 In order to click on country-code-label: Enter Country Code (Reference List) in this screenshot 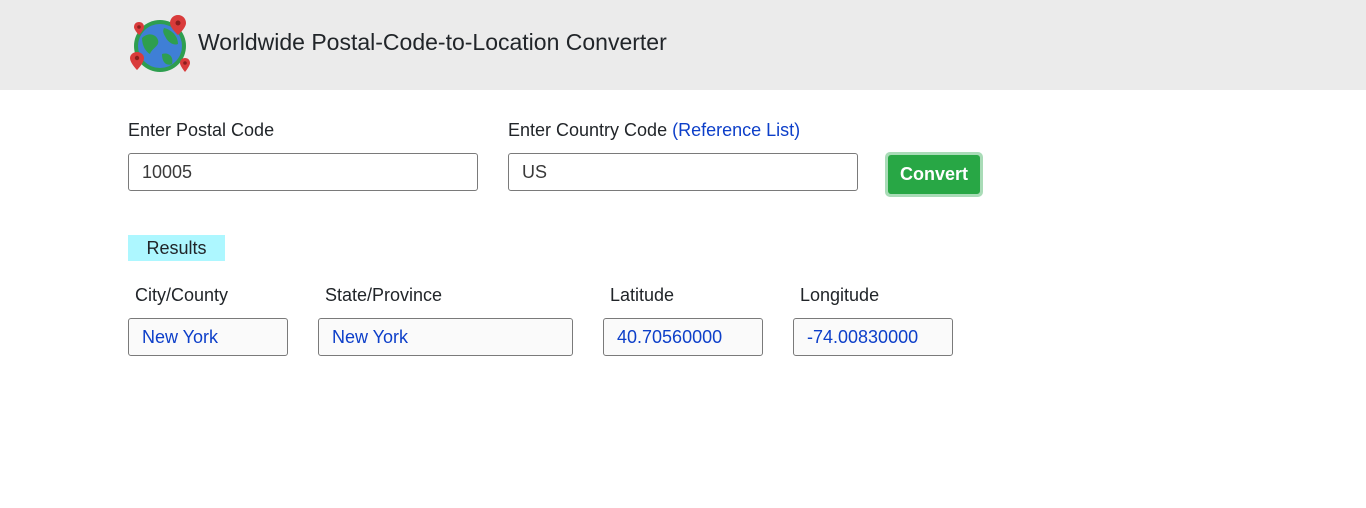, I will do `click(654, 130)`.